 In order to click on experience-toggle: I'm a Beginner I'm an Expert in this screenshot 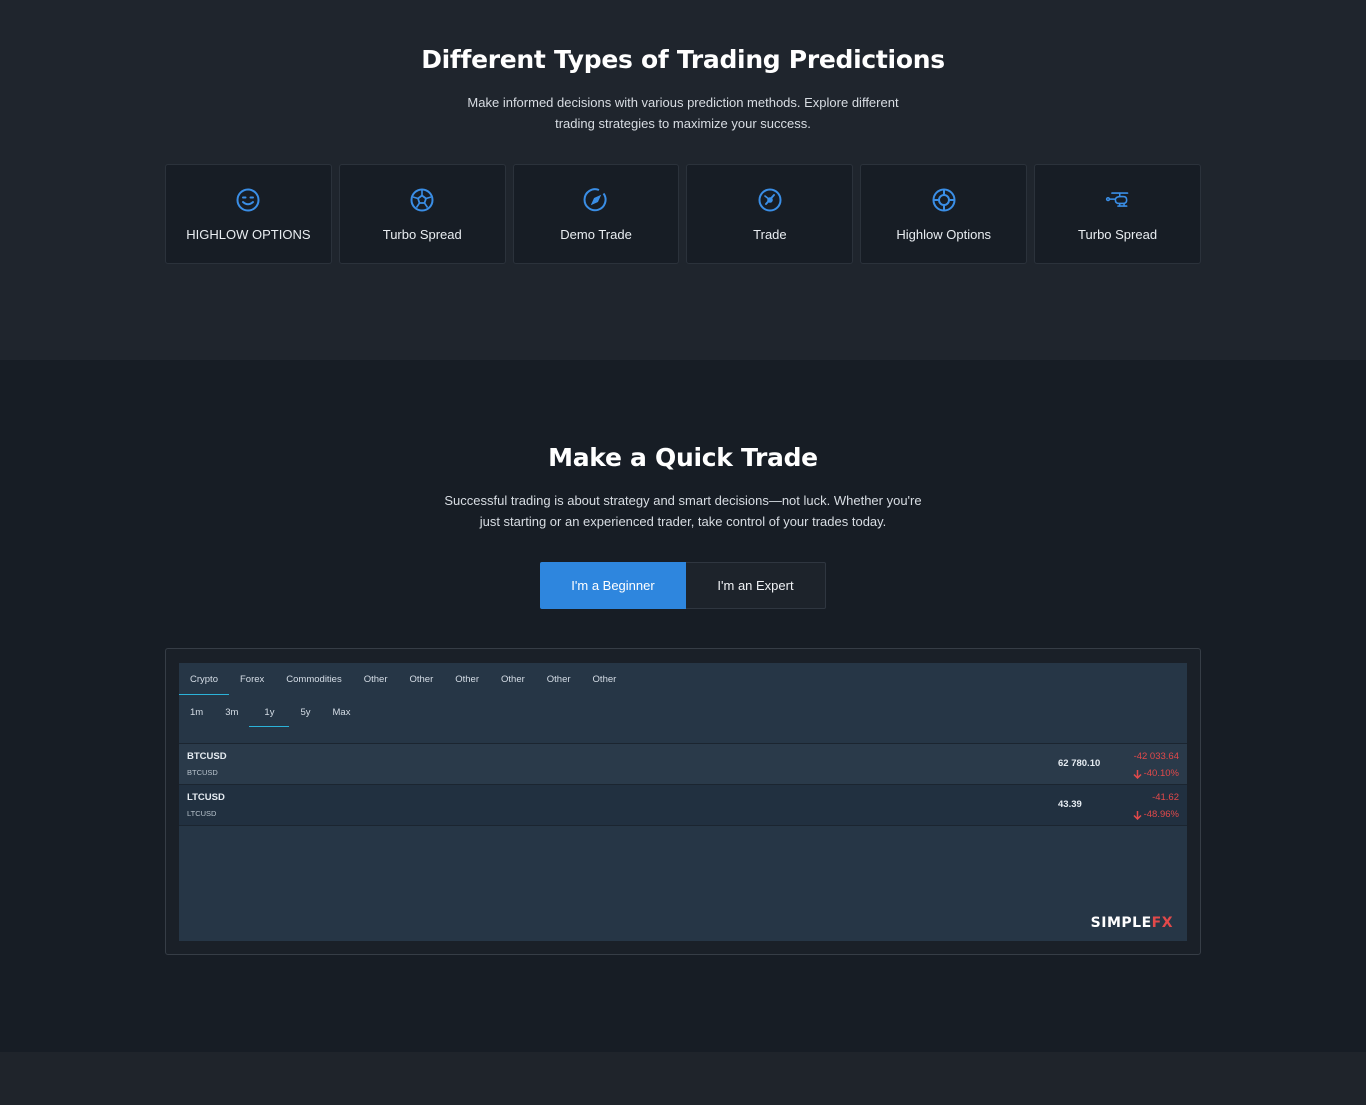, I will do `click(683, 585)`.